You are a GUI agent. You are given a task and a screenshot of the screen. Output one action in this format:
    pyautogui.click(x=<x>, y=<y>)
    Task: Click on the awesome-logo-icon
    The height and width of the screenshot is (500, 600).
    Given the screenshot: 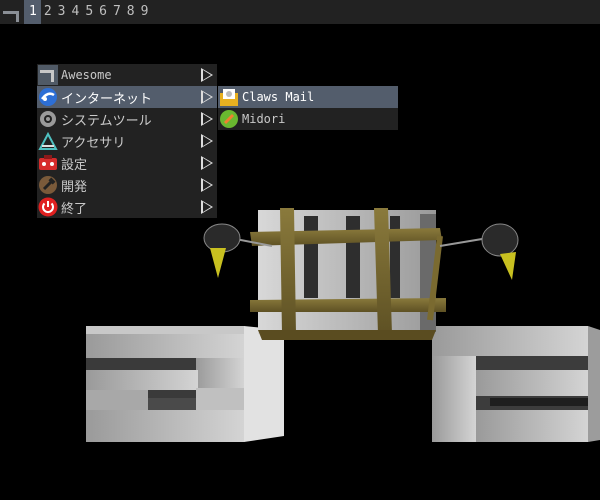 What is the action you would take?
    pyautogui.click(x=12, y=12)
    